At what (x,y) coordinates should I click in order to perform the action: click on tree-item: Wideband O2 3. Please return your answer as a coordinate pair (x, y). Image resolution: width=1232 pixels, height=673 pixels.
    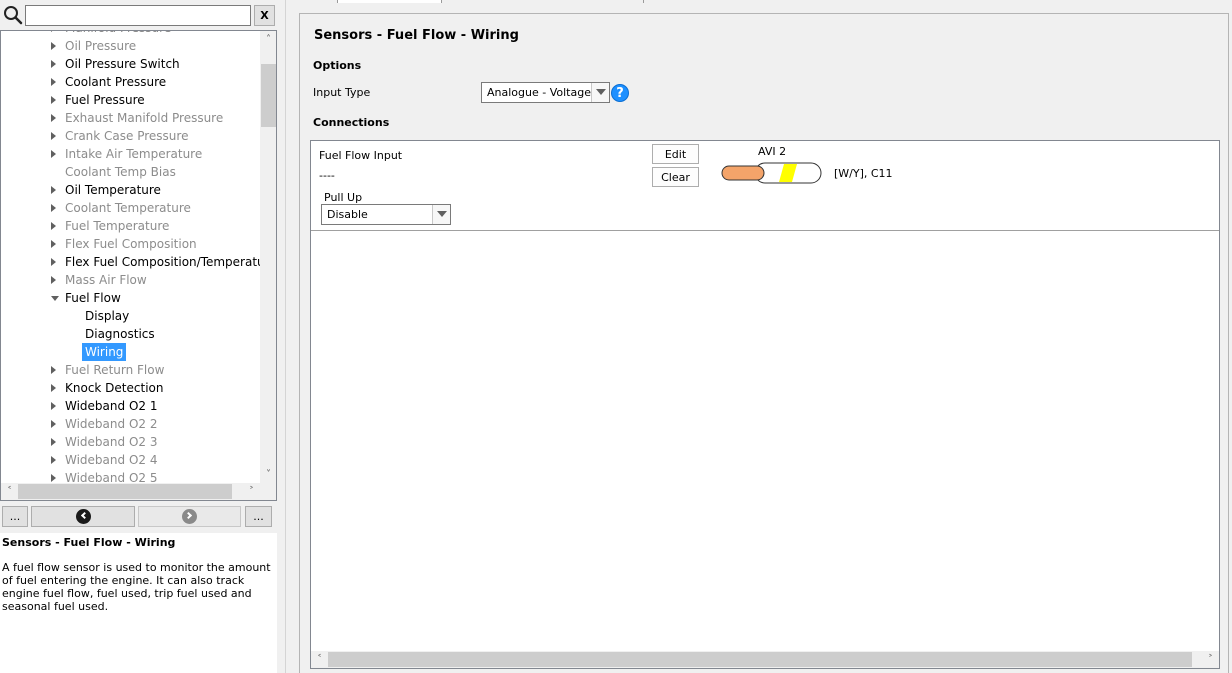
    Looking at the image, I should click on (130, 442).